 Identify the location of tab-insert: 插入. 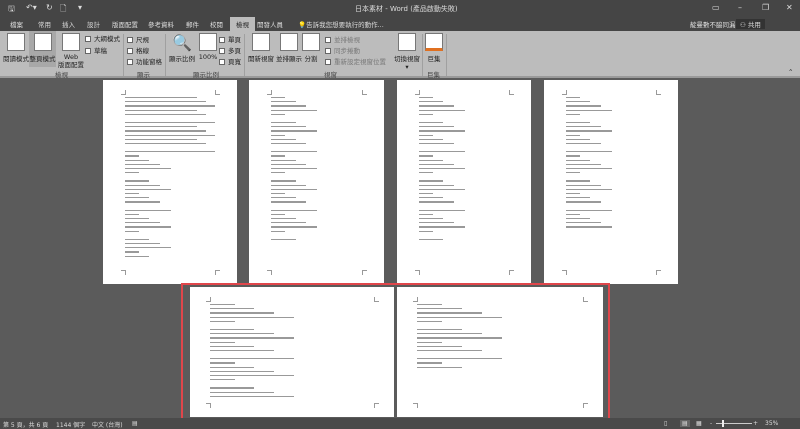
(68, 24).